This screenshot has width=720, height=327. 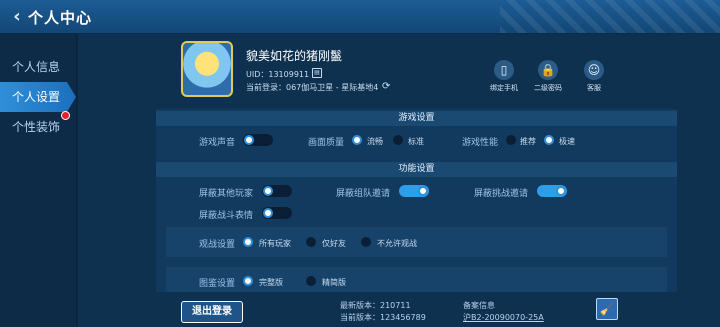 I want to click on record-number-link: 沪B2-20090070-25A, so click(x=503, y=317).